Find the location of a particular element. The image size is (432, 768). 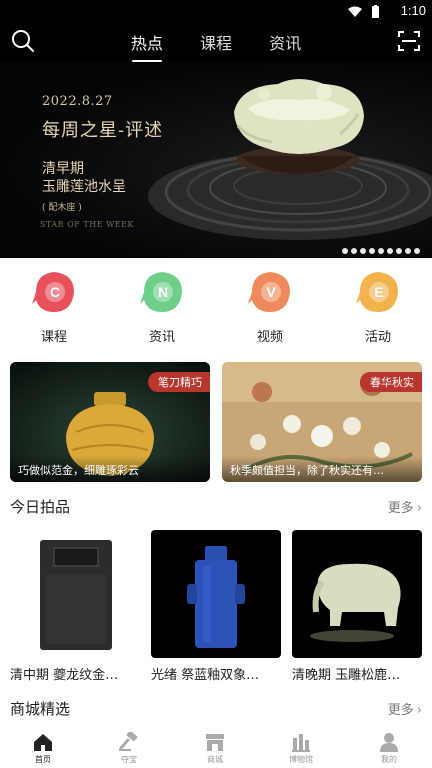

quick-entry-label: 课程 is located at coordinates (53, 337).